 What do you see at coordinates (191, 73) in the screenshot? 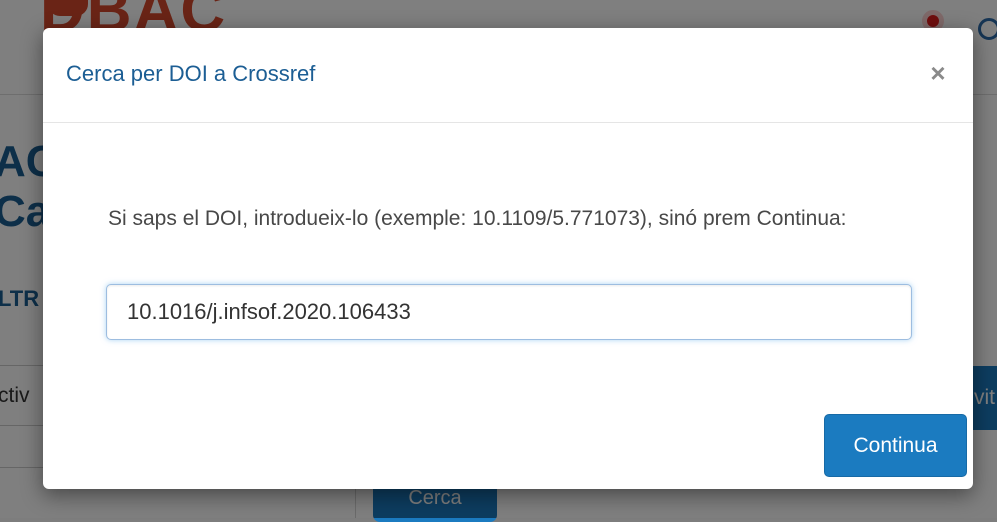
I see `modal-title: Cerca per DOI a Crossref` at bounding box center [191, 73].